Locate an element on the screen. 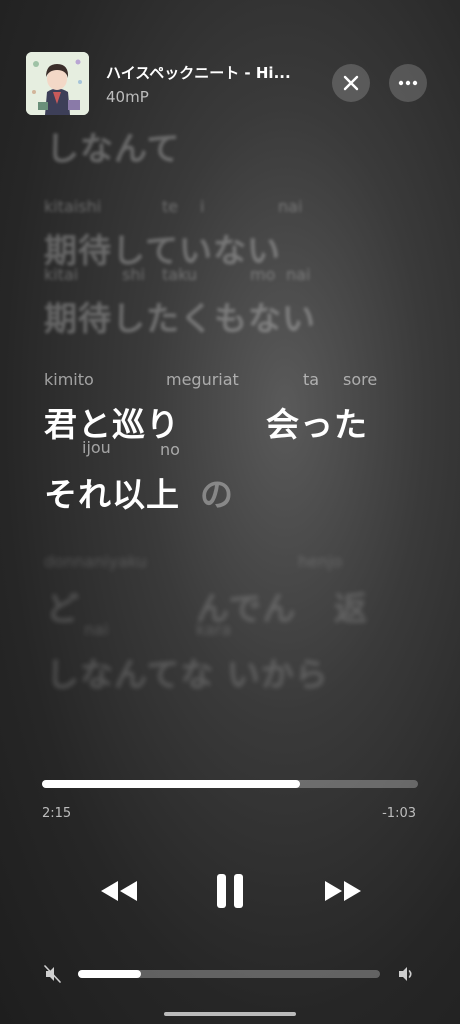  rewind-icon is located at coordinates (119, 891).